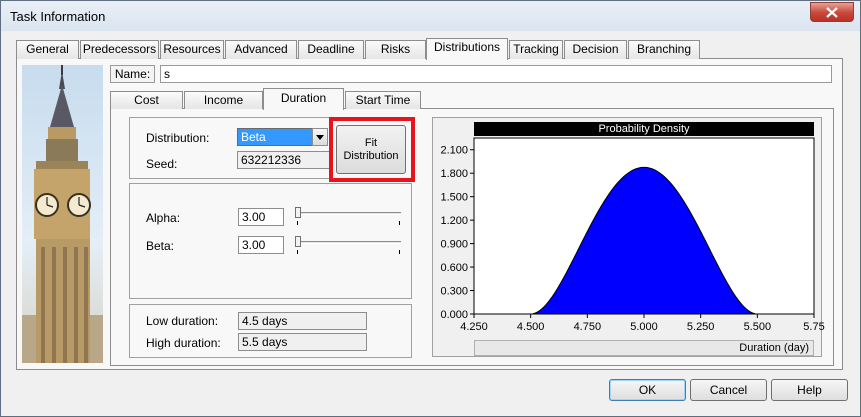  Describe the element at coordinates (644, 327) in the screenshot. I see `x-tick-label: 5.000` at that location.